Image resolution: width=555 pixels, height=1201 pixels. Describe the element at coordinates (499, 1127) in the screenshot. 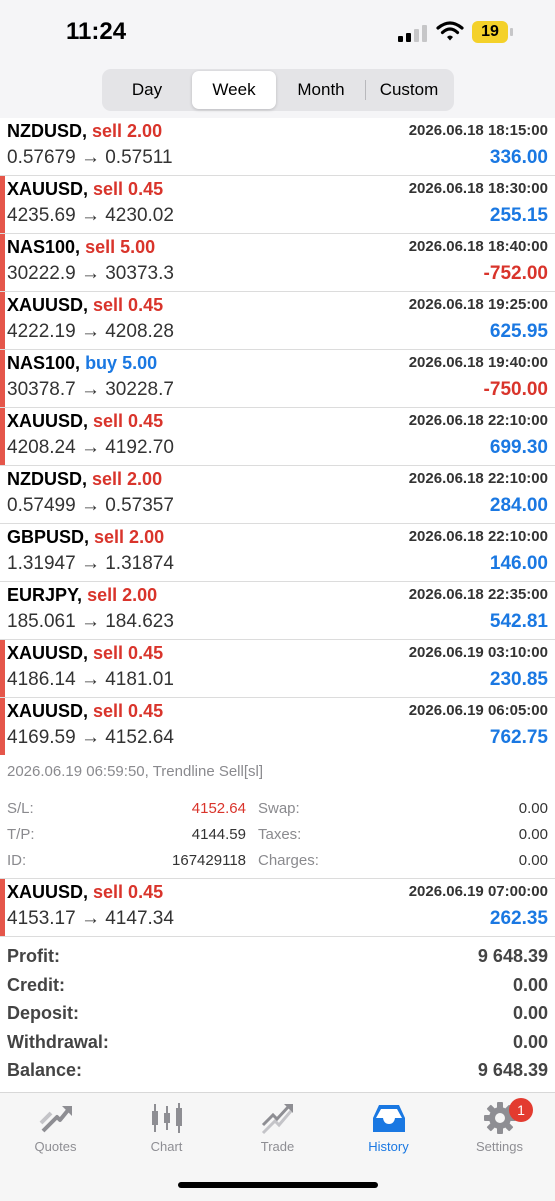

I see `tab-settings: Settings` at that location.